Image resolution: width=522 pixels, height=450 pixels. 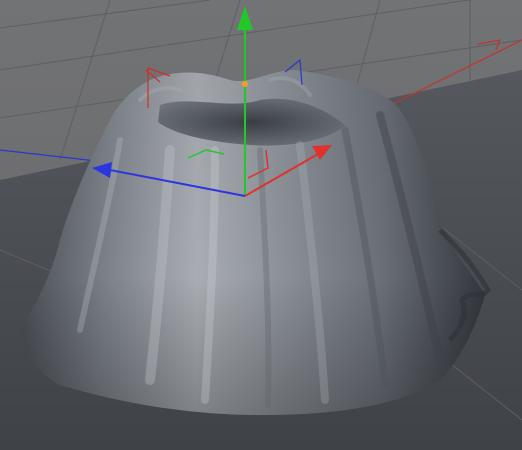 What do you see at coordinates (245, 84) in the screenshot?
I see `pivot-point` at bounding box center [245, 84].